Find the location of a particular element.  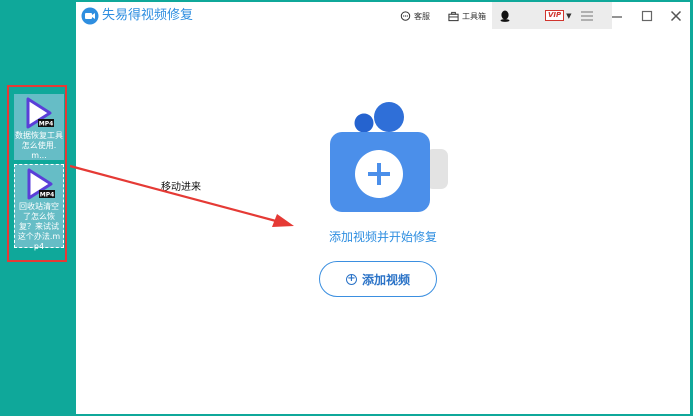

toolbox-icon is located at coordinates (453, 16).